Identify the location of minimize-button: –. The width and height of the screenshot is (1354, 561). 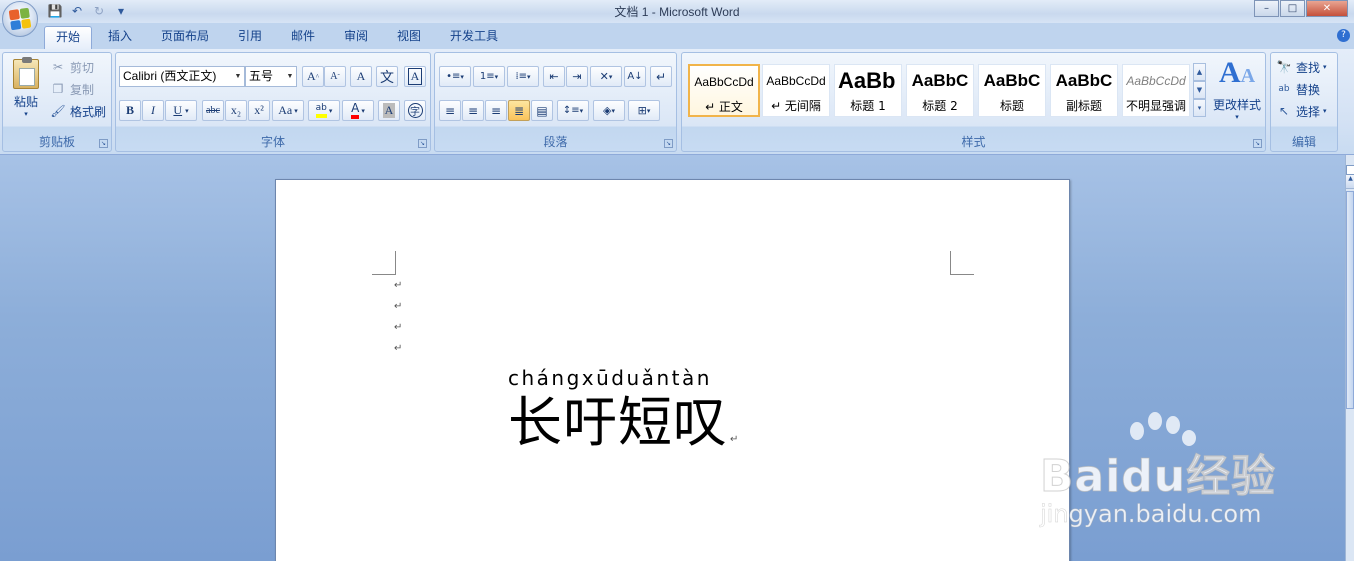
(1266, 8).